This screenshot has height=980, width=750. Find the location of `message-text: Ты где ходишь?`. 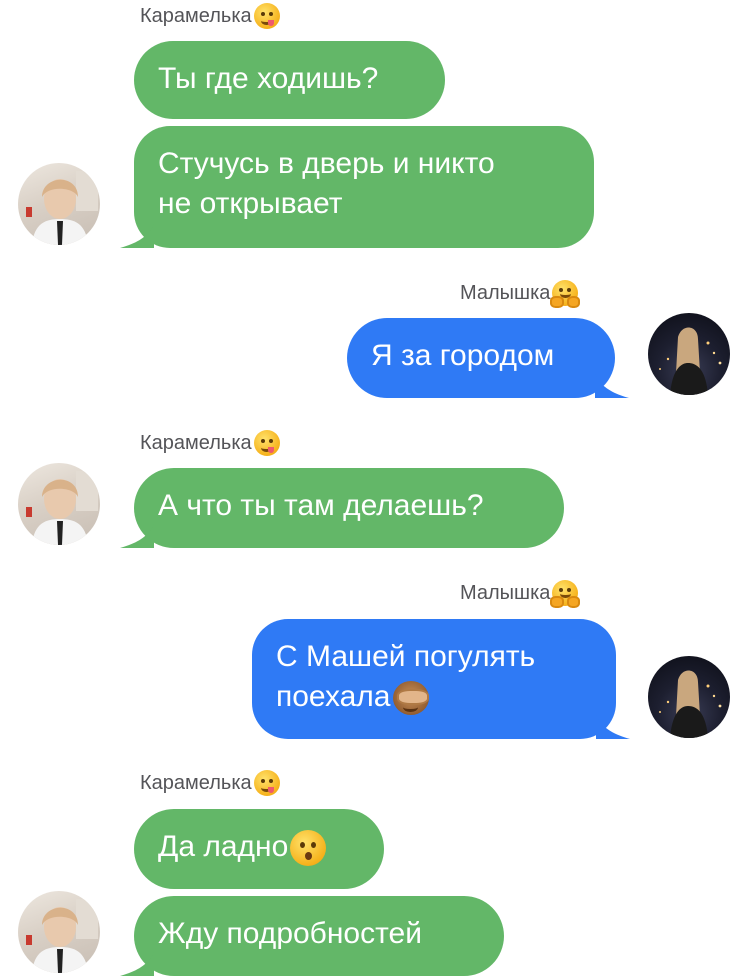

message-text: Ты где ходишь? is located at coordinates (268, 78).